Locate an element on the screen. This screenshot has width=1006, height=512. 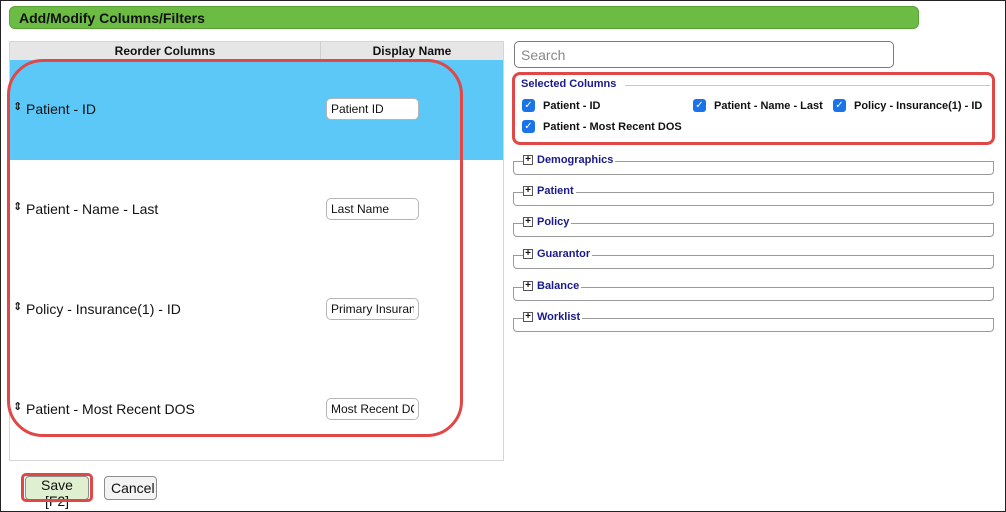
group-policy: + Policy is located at coordinates (547, 222).